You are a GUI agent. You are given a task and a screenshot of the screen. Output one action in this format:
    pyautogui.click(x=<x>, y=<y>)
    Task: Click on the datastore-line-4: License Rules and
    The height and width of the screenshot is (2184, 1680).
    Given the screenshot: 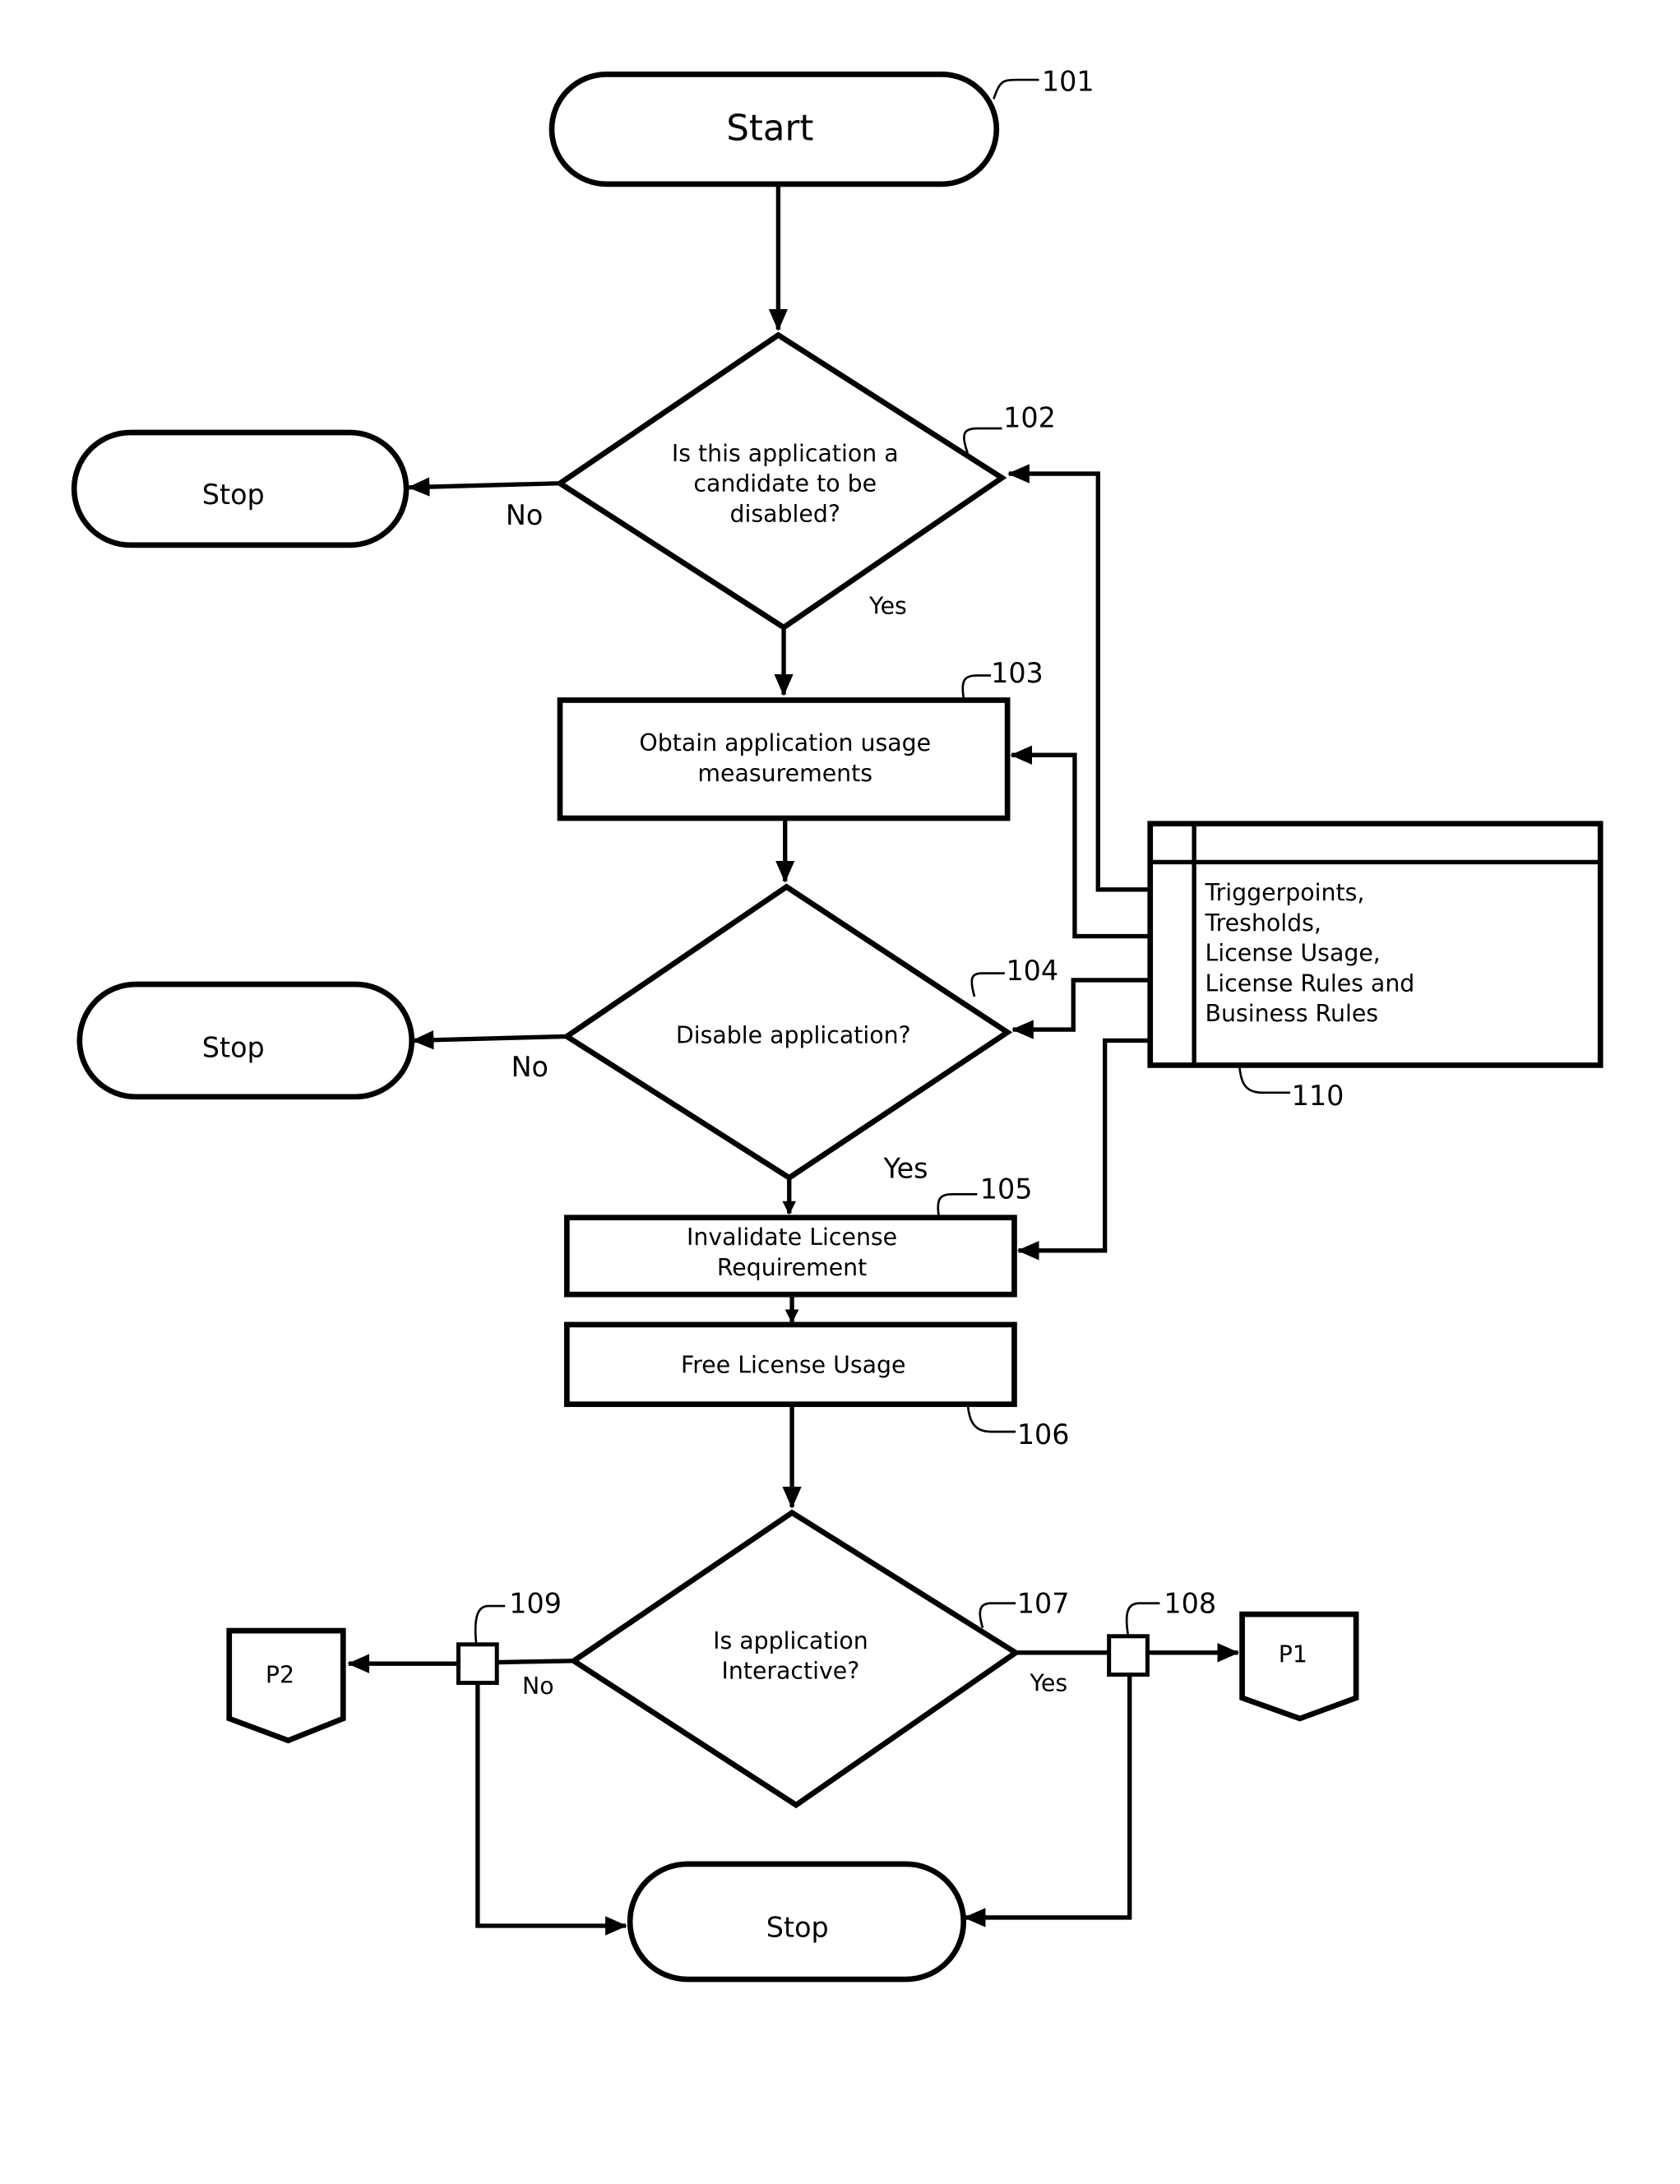 What is the action you would take?
    pyautogui.click(x=1309, y=983)
    